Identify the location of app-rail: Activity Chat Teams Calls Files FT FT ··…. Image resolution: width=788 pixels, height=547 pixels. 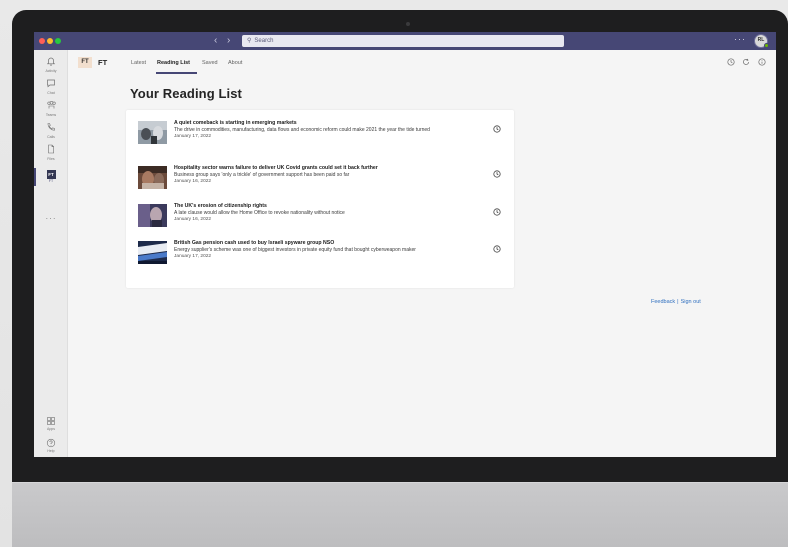
(51, 253).